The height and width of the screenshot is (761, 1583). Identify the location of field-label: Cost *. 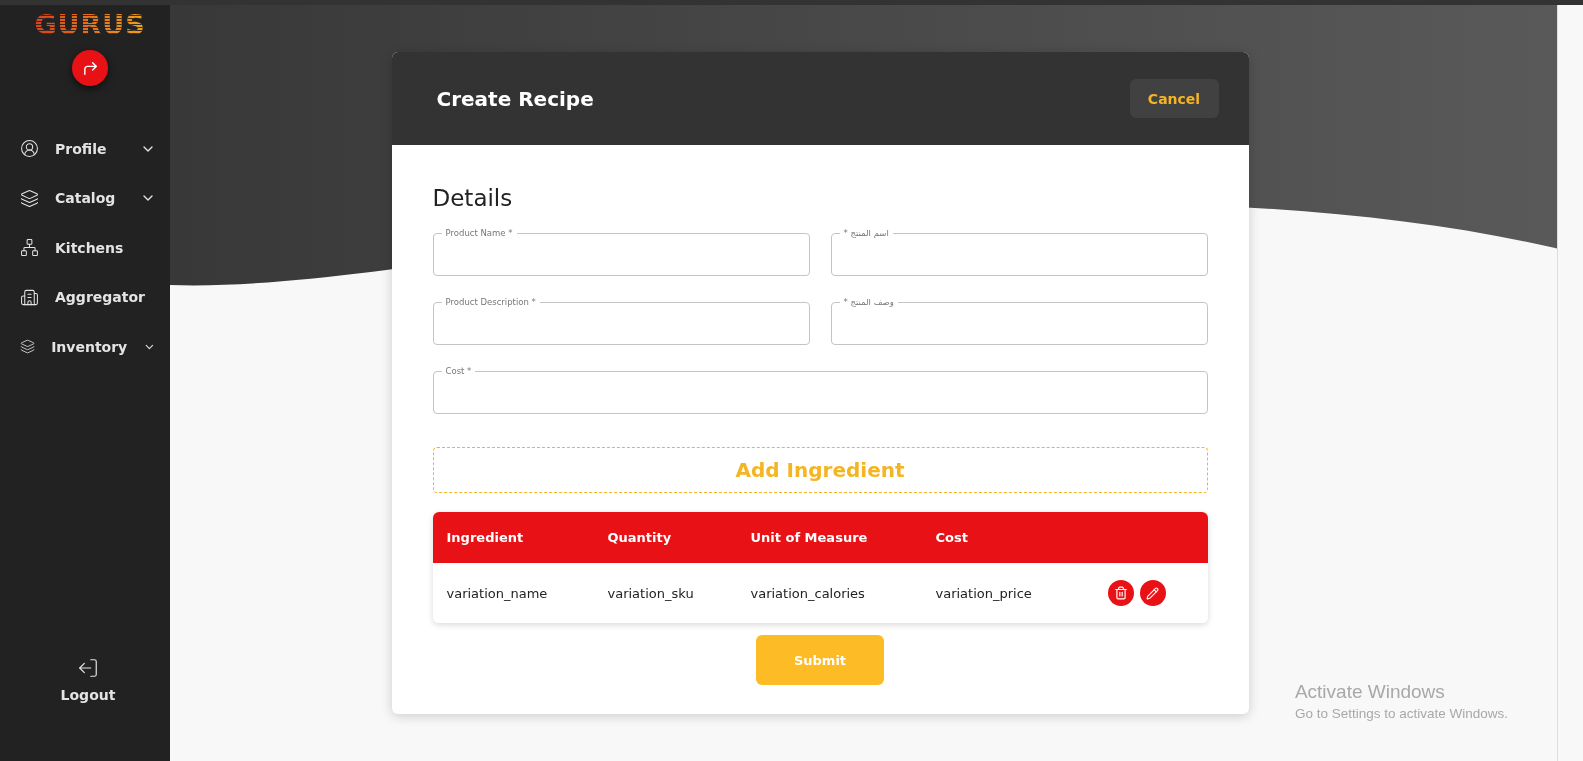
(458, 371).